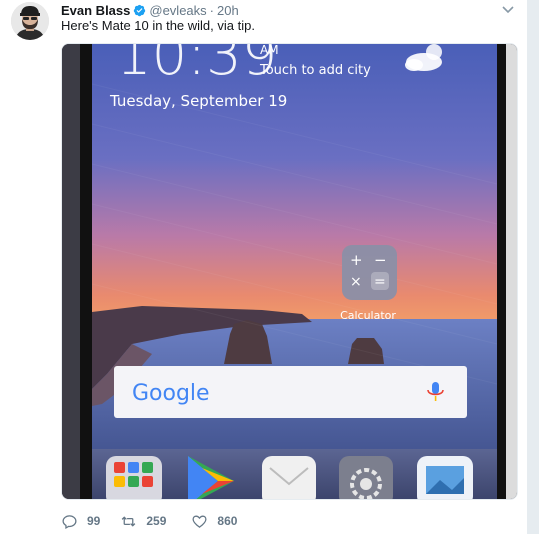 The height and width of the screenshot is (534, 539). I want to click on phone-am-pm: AM, so click(269, 50).